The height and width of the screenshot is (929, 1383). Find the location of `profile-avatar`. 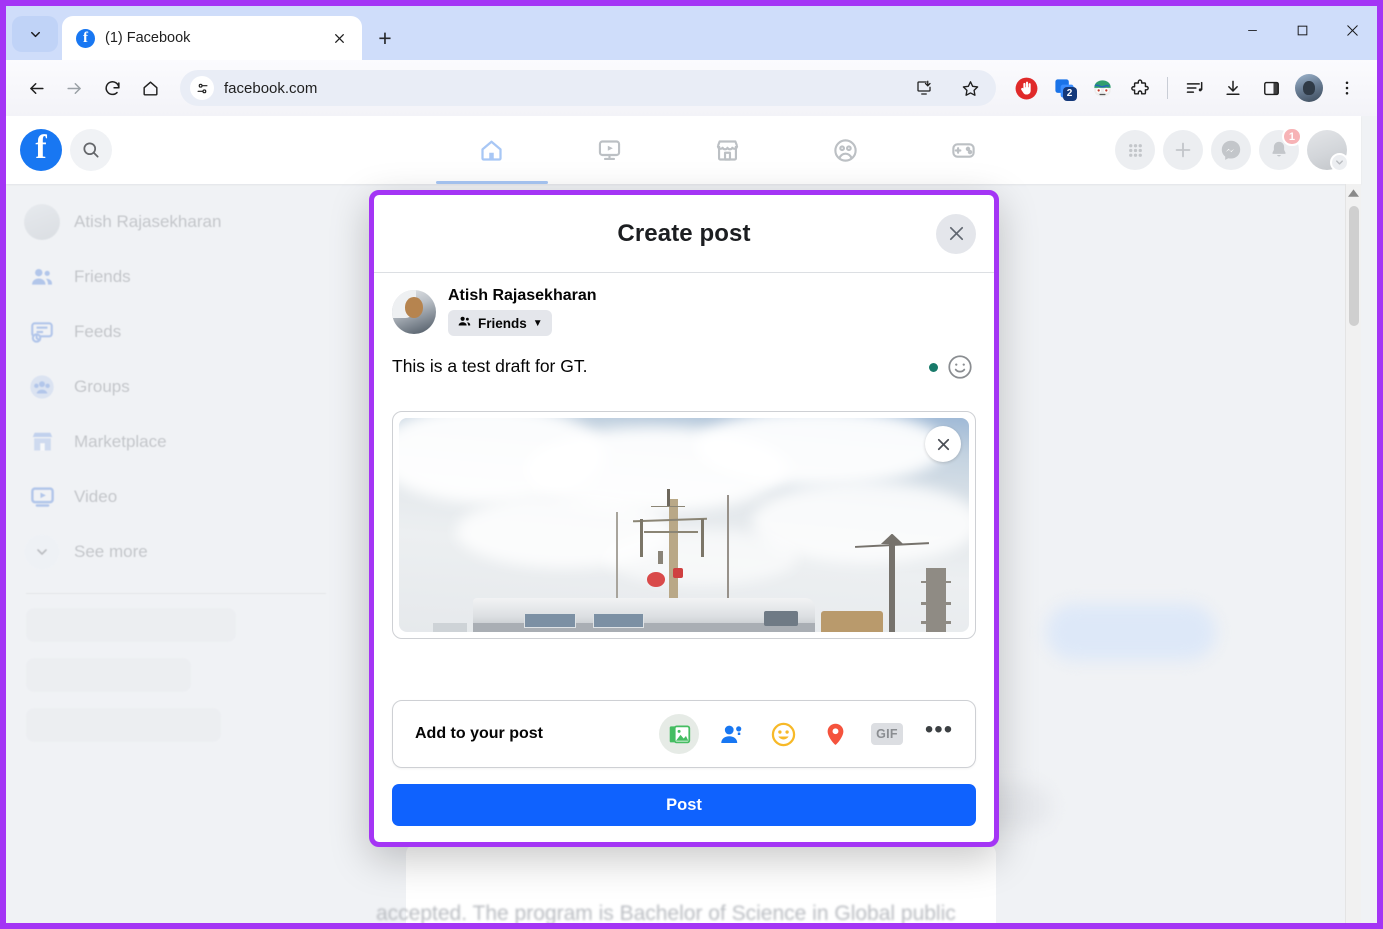

profile-avatar is located at coordinates (1309, 88).